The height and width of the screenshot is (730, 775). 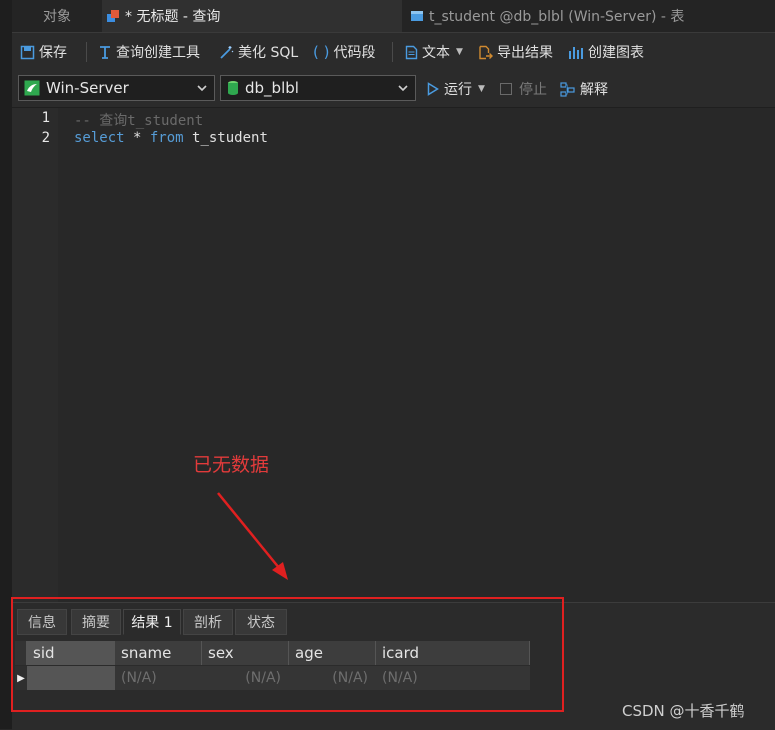 I want to click on toolbar: 保存 查询创建工具 美化 SQL ( ) 代码段 文本 ▼ 导出结果 创建图表, so click(x=393, y=52).